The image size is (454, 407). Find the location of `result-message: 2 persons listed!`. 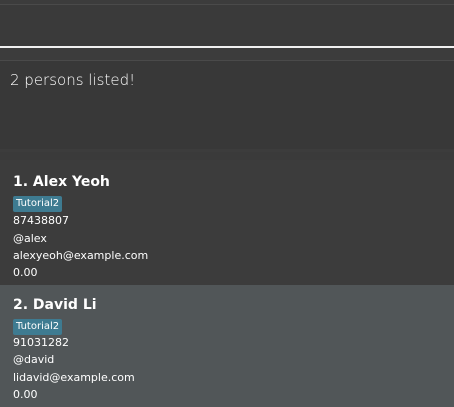

result-message: 2 persons listed! is located at coordinates (73, 80).